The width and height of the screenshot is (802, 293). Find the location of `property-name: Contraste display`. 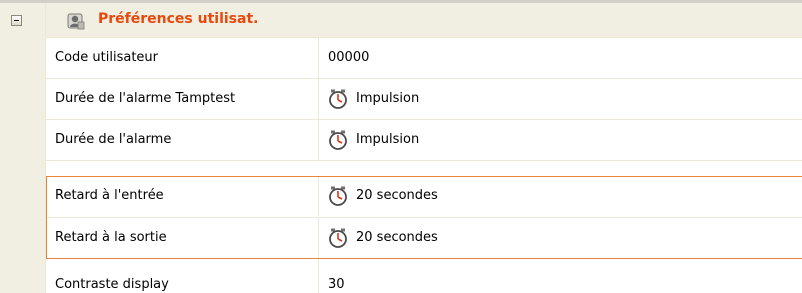

property-name: Contraste display is located at coordinates (112, 284).